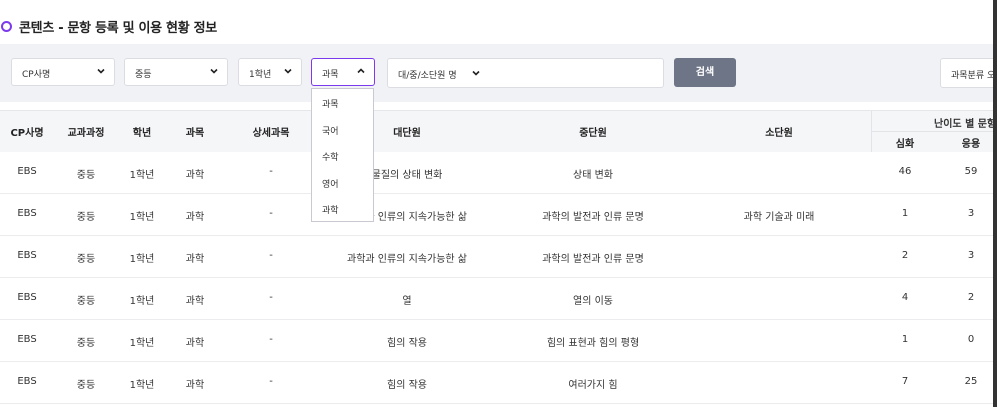 This screenshot has width=997, height=407. What do you see at coordinates (971, 381) in the screenshot?
I see `cell-apply: 25` at bounding box center [971, 381].